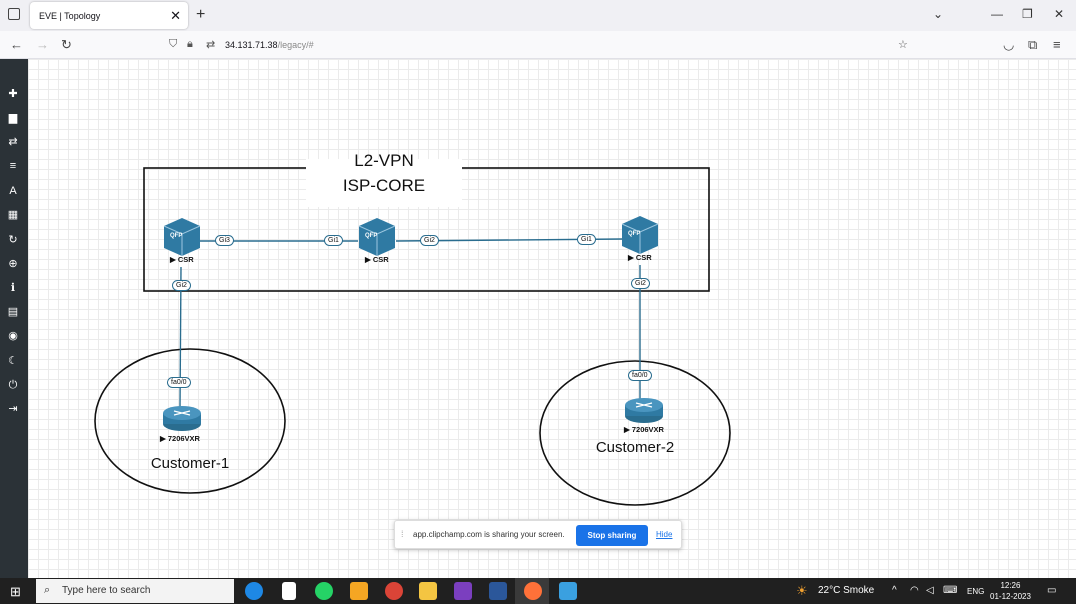 This screenshot has height=604, width=1076. Describe the element at coordinates (295, 45) in the screenshot. I see `url-path: /legacy/#` at that location.